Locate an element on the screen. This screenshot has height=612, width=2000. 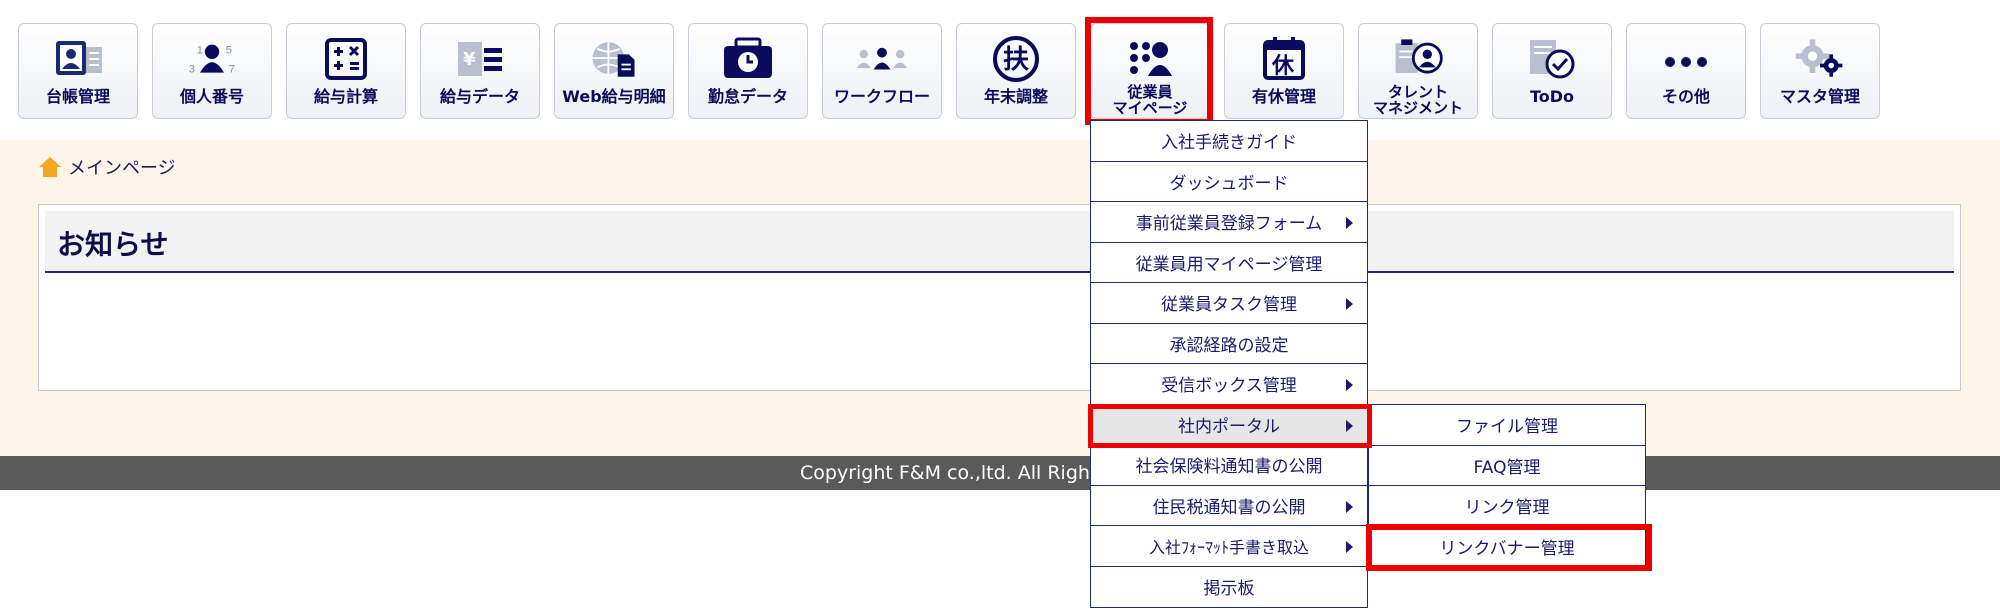
digit-1: 1 is located at coordinates (200, 50).